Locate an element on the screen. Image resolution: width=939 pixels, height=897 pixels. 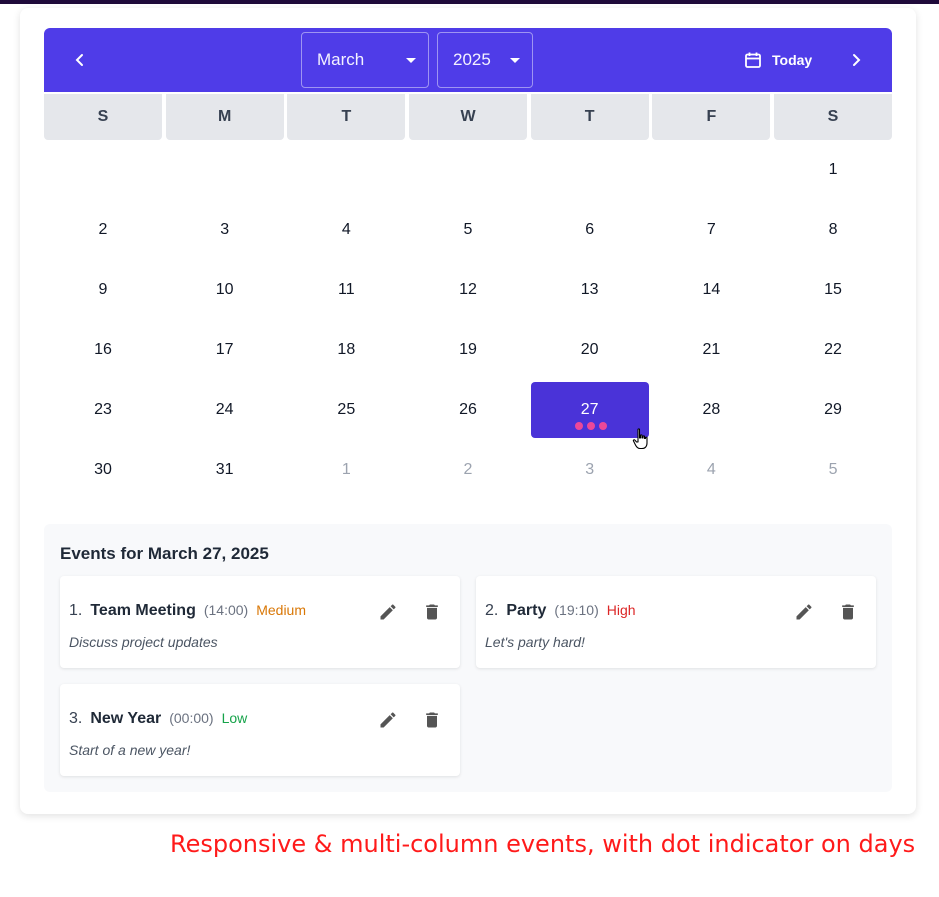
event-card: 3. New Year (00:00) Low Start of a new year! is located at coordinates (260, 730).